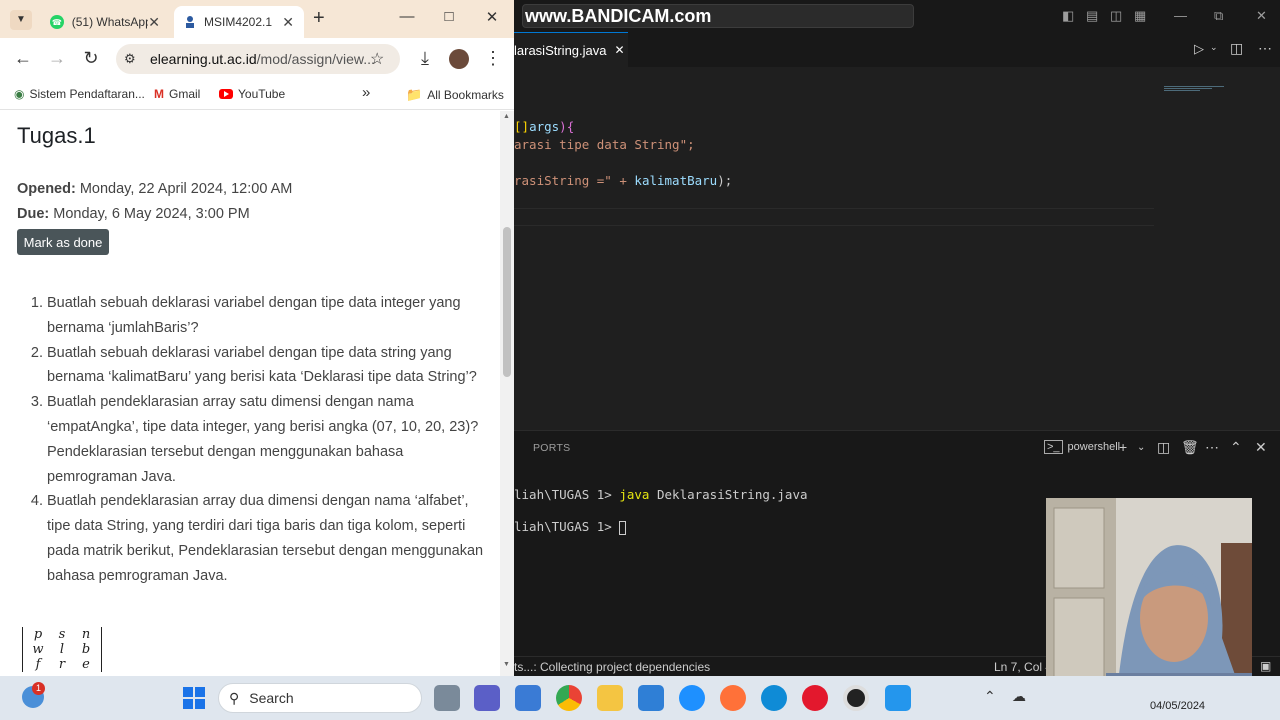 The height and width of the screenshot is (720, 1280). I want to click on back-icon: ←, so click(23, 58).